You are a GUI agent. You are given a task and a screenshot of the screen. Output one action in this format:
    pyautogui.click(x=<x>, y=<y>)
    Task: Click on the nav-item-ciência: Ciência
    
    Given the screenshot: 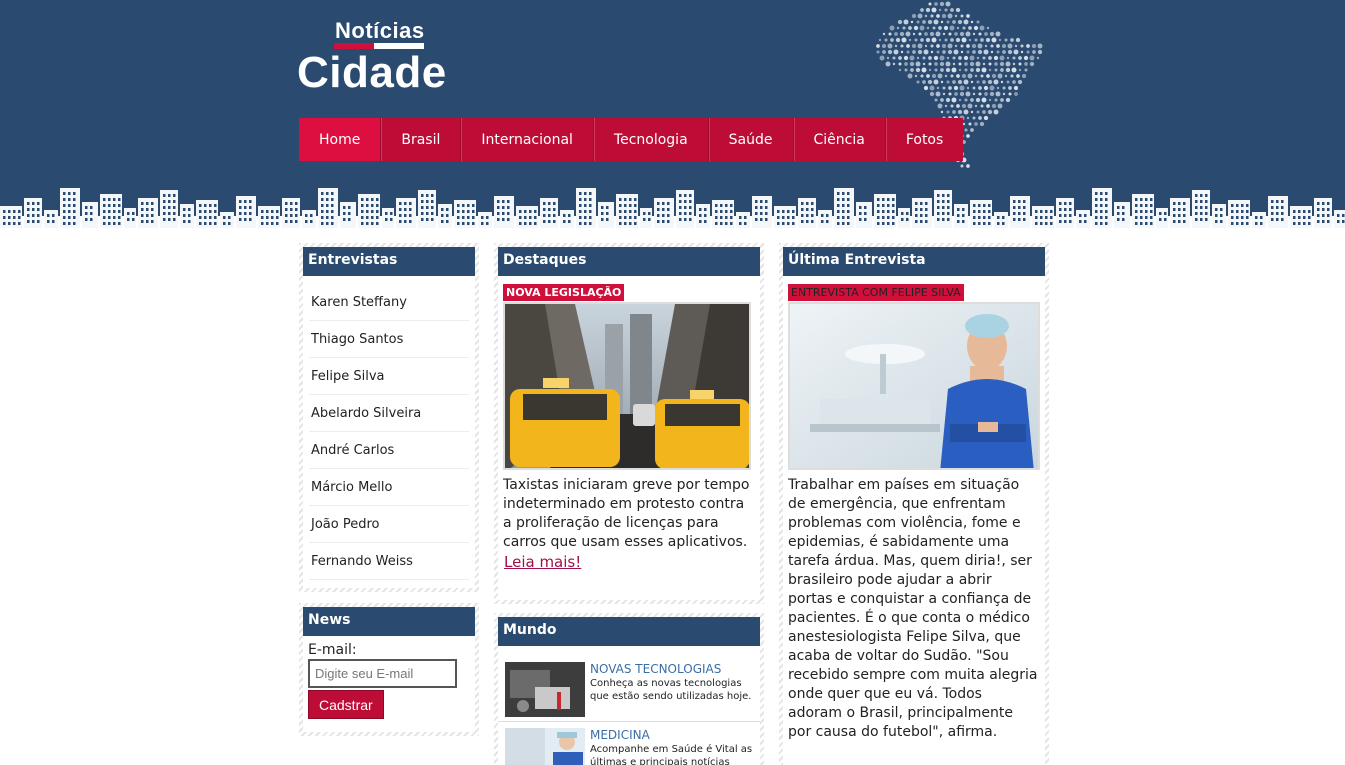 What is the action you would take?
    pyautogui.click(x=840, y=139)
    